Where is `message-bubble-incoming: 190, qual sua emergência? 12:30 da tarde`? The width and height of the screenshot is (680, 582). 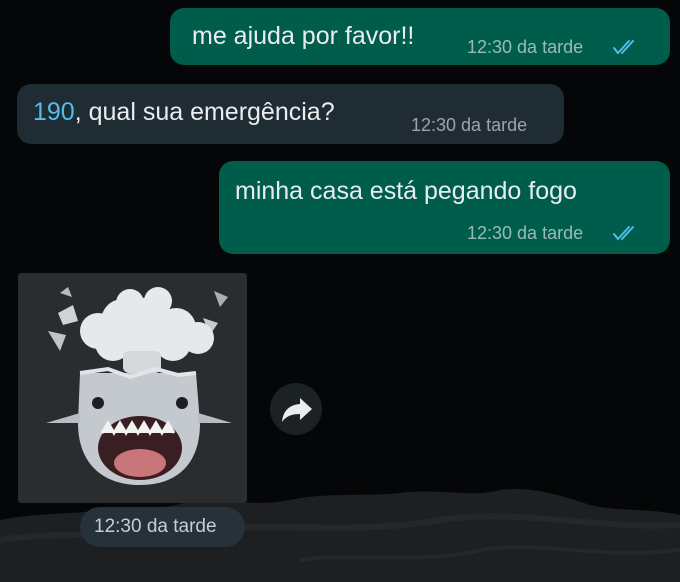
message-bubble-incoming: 190, qual sua emergência? 12:30 da tarde is located at coordinates (290, 114).